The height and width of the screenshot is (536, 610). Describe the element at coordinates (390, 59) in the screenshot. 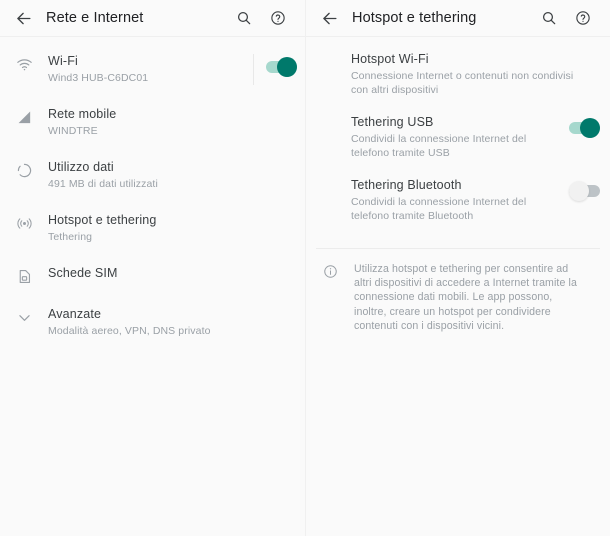

I see `list-item-title: Hotspot Wi-Fi` at that location.